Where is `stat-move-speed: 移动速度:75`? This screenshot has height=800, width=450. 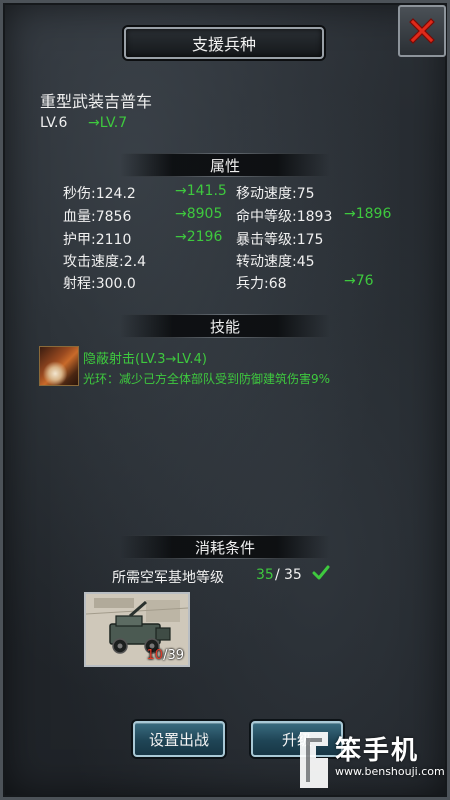
stat-move-speed: 移动速度:75 is located at coordinates (275, 194).